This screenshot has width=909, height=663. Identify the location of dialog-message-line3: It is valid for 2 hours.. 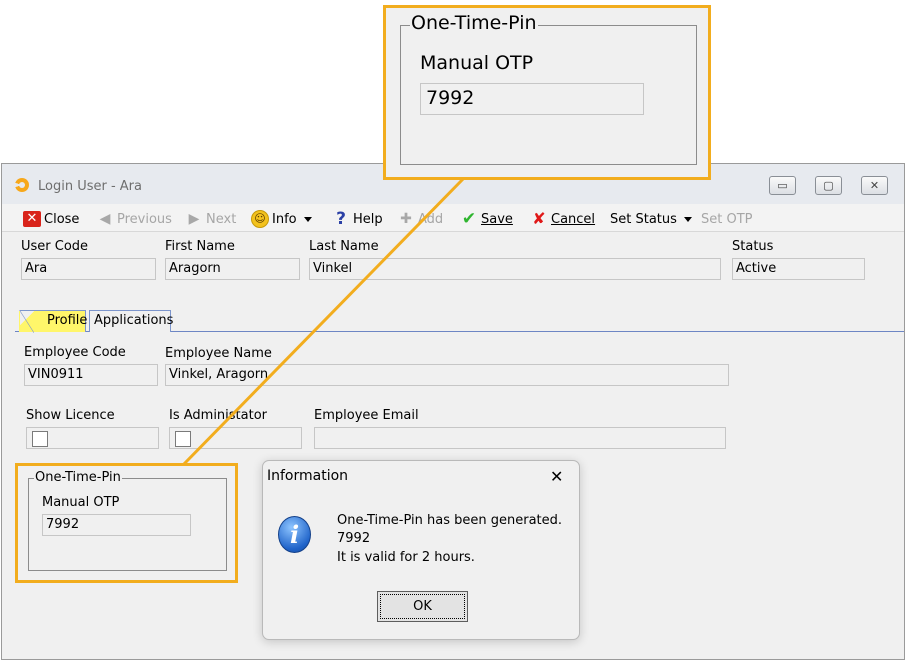
(406, 557).